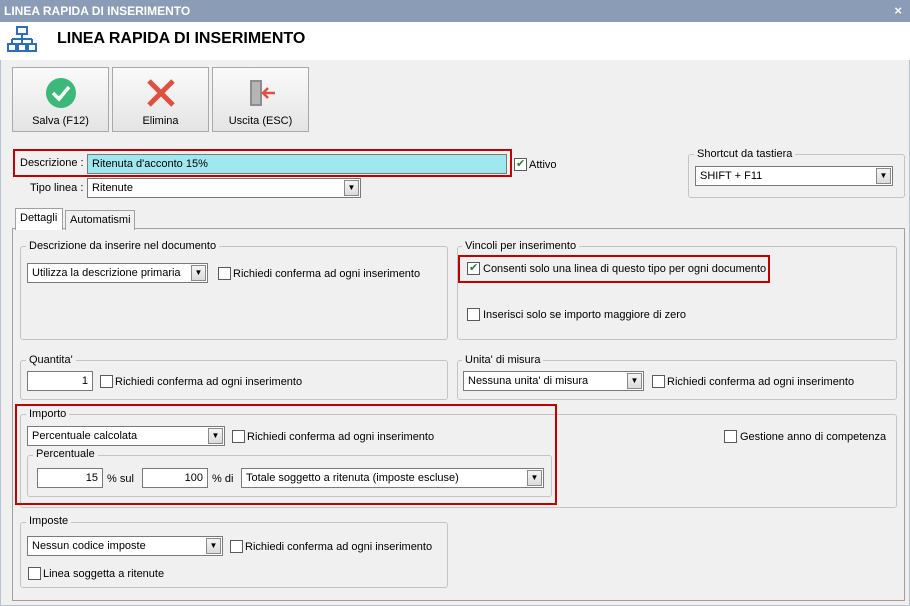 The image size is (910, 606). I want to click on percent-di-label: % di, so click(223, 479).